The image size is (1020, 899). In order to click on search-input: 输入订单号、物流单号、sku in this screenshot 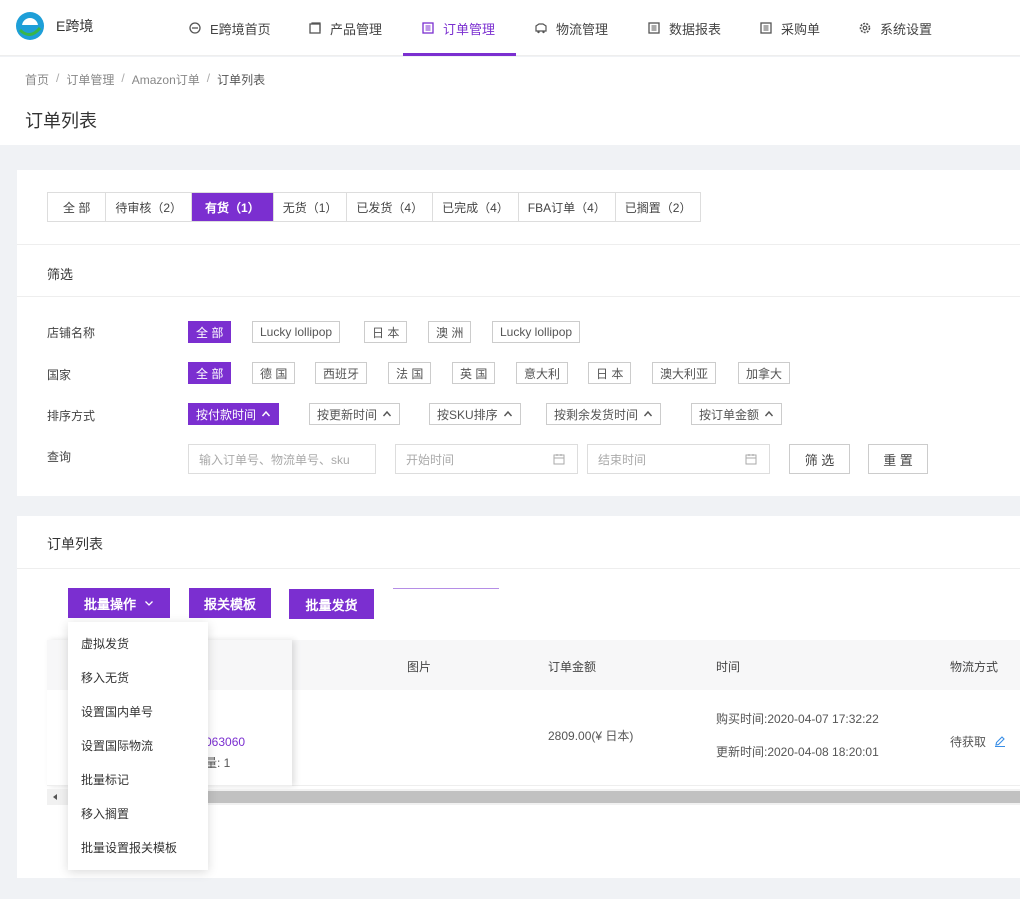, I will do `click(282, 459)`.